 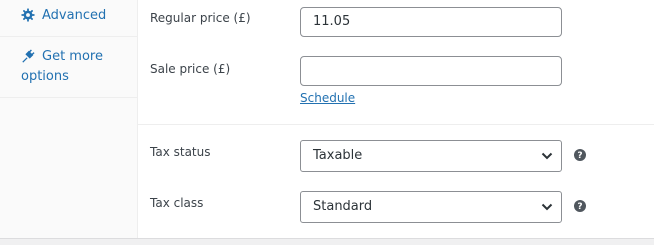 I want to click on sale-price-label: Sale price (£), so click(x=190, y=69).